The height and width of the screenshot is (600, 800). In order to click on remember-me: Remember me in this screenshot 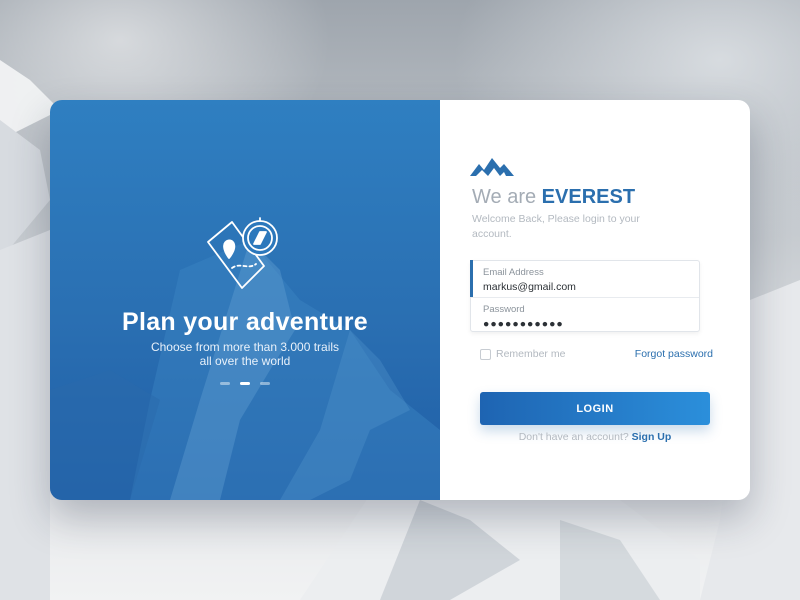, I will do `click(522, 354)`.